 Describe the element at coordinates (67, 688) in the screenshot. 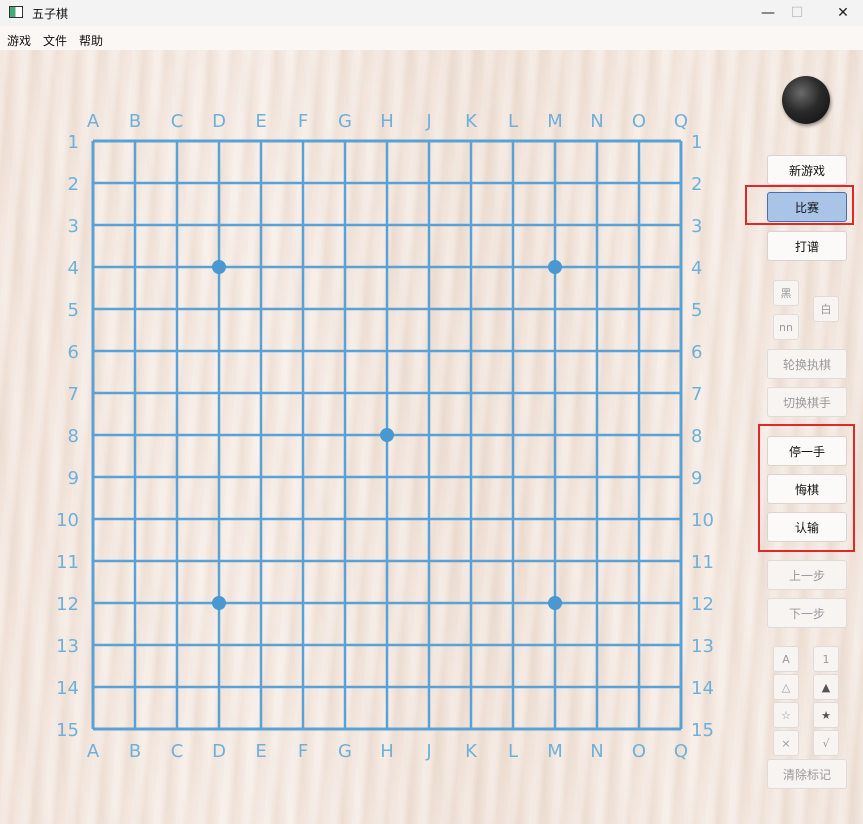

I see `row-label-left: 14` at that location.